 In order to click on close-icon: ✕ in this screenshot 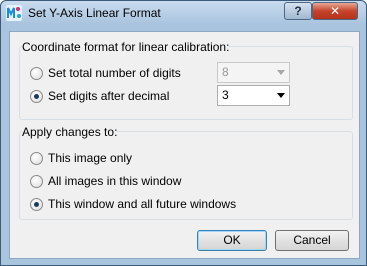, I will do `click(335, 11)`.